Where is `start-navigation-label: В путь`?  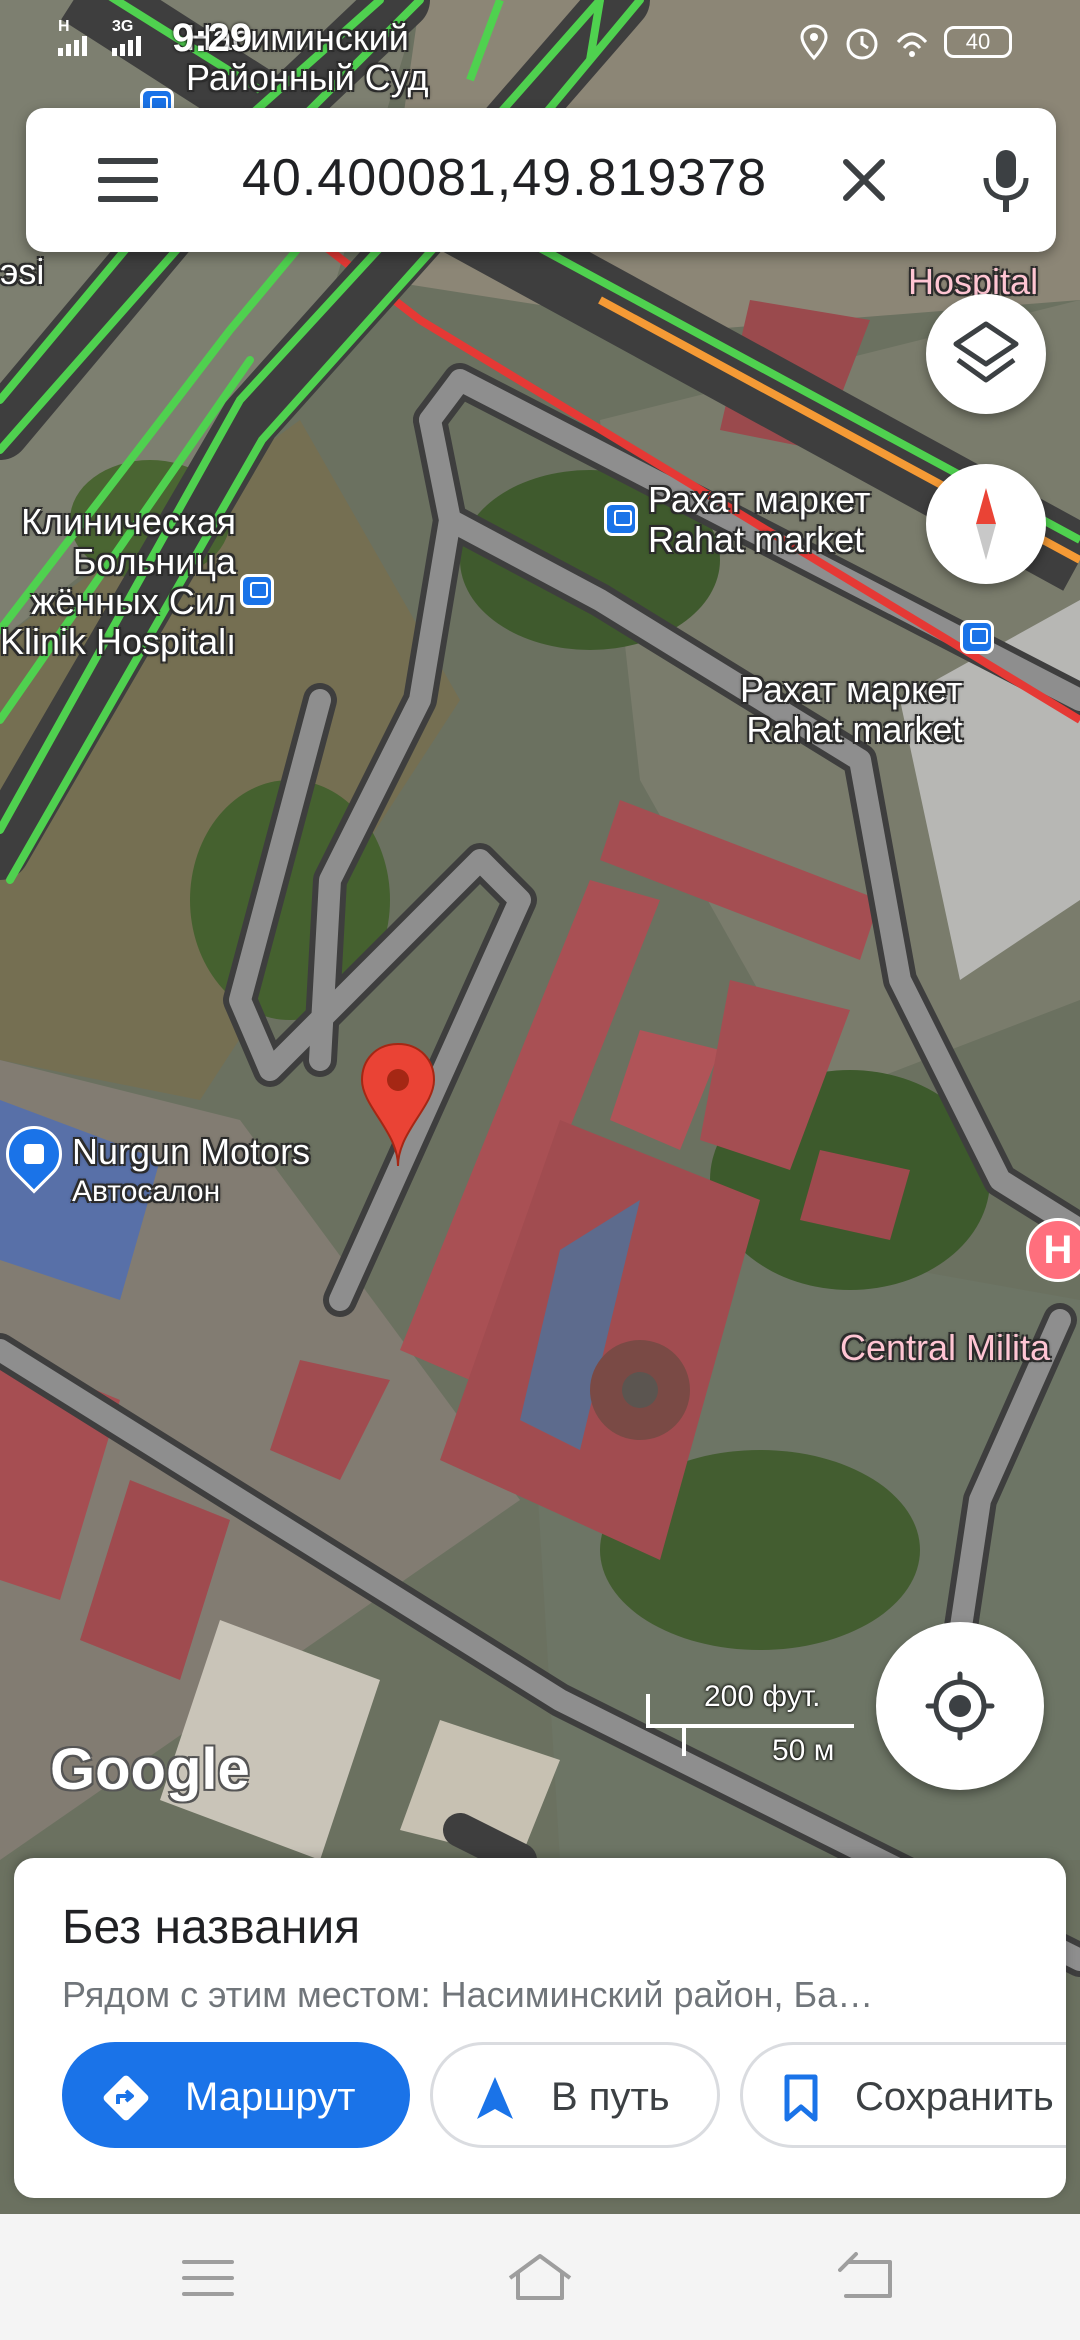
start-navigation-label: В путь is located at coordinates (610, 2097).